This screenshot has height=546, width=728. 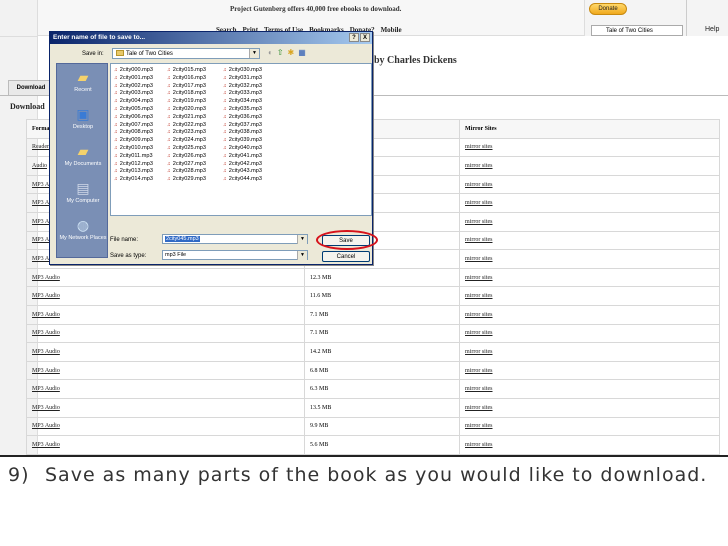 I want to click on close-button: X, so click(x=365, y=37).